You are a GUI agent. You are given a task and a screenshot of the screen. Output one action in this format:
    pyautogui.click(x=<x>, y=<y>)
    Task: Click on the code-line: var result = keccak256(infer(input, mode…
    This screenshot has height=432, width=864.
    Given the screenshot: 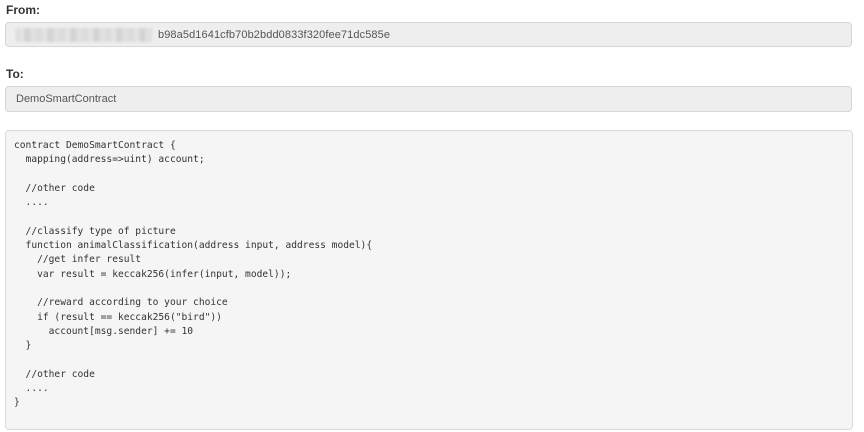 What is the action you would take?
    pyautogui.click(x=153, y=274)
    